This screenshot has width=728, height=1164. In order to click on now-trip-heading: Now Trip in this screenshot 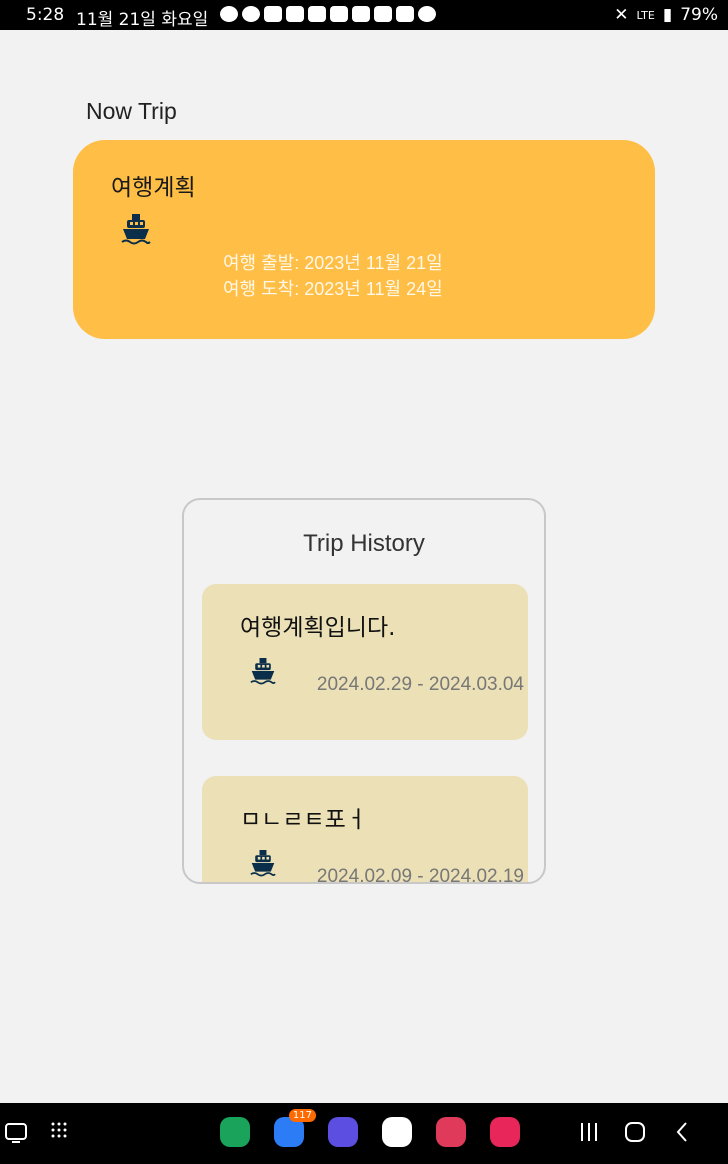, I will do `click(131, 111)`.